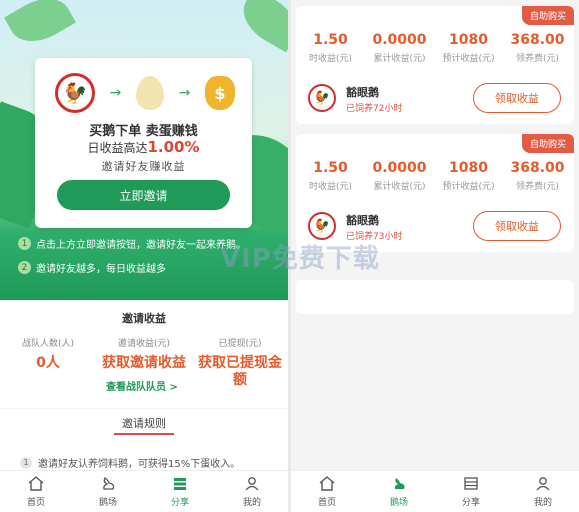 This screenshot has width=579, height=512. Describe the element at coordinates (143, 195) in the screenshot. I see `invite-now-button: 立即邀请` at that location.